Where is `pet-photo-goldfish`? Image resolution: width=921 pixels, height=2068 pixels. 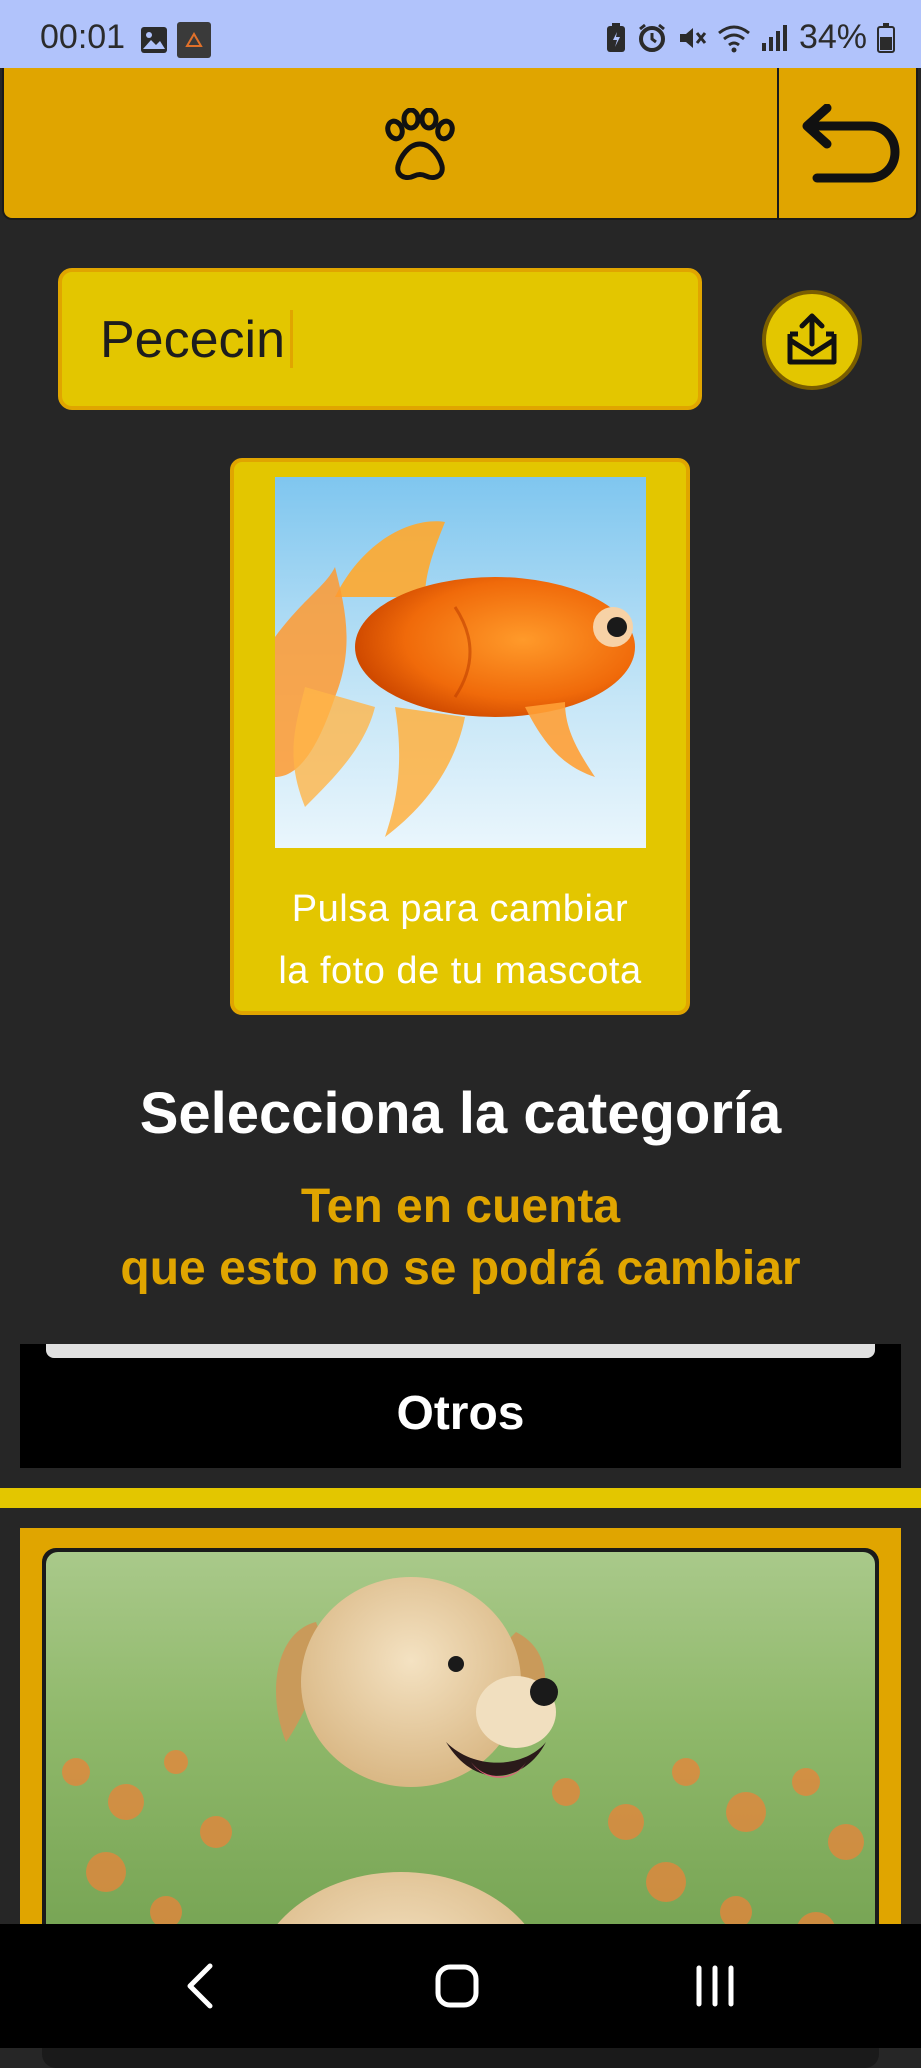 pet-photo-goldfish is located at coordinates (460, 662).